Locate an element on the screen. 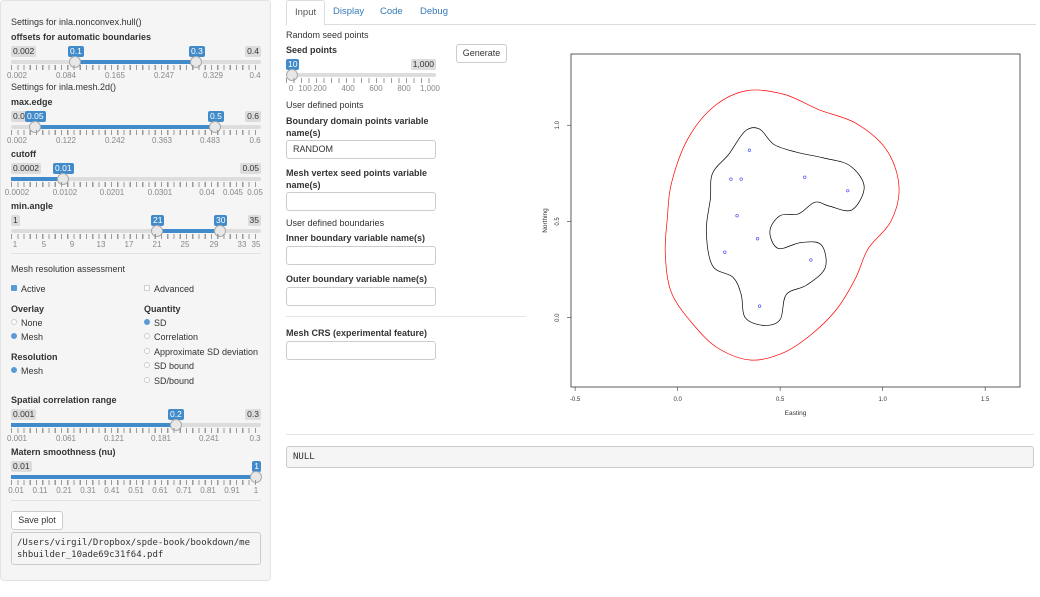 The image size is (1040, 597). inner-boundary-input is located at coordinates (361, 255).